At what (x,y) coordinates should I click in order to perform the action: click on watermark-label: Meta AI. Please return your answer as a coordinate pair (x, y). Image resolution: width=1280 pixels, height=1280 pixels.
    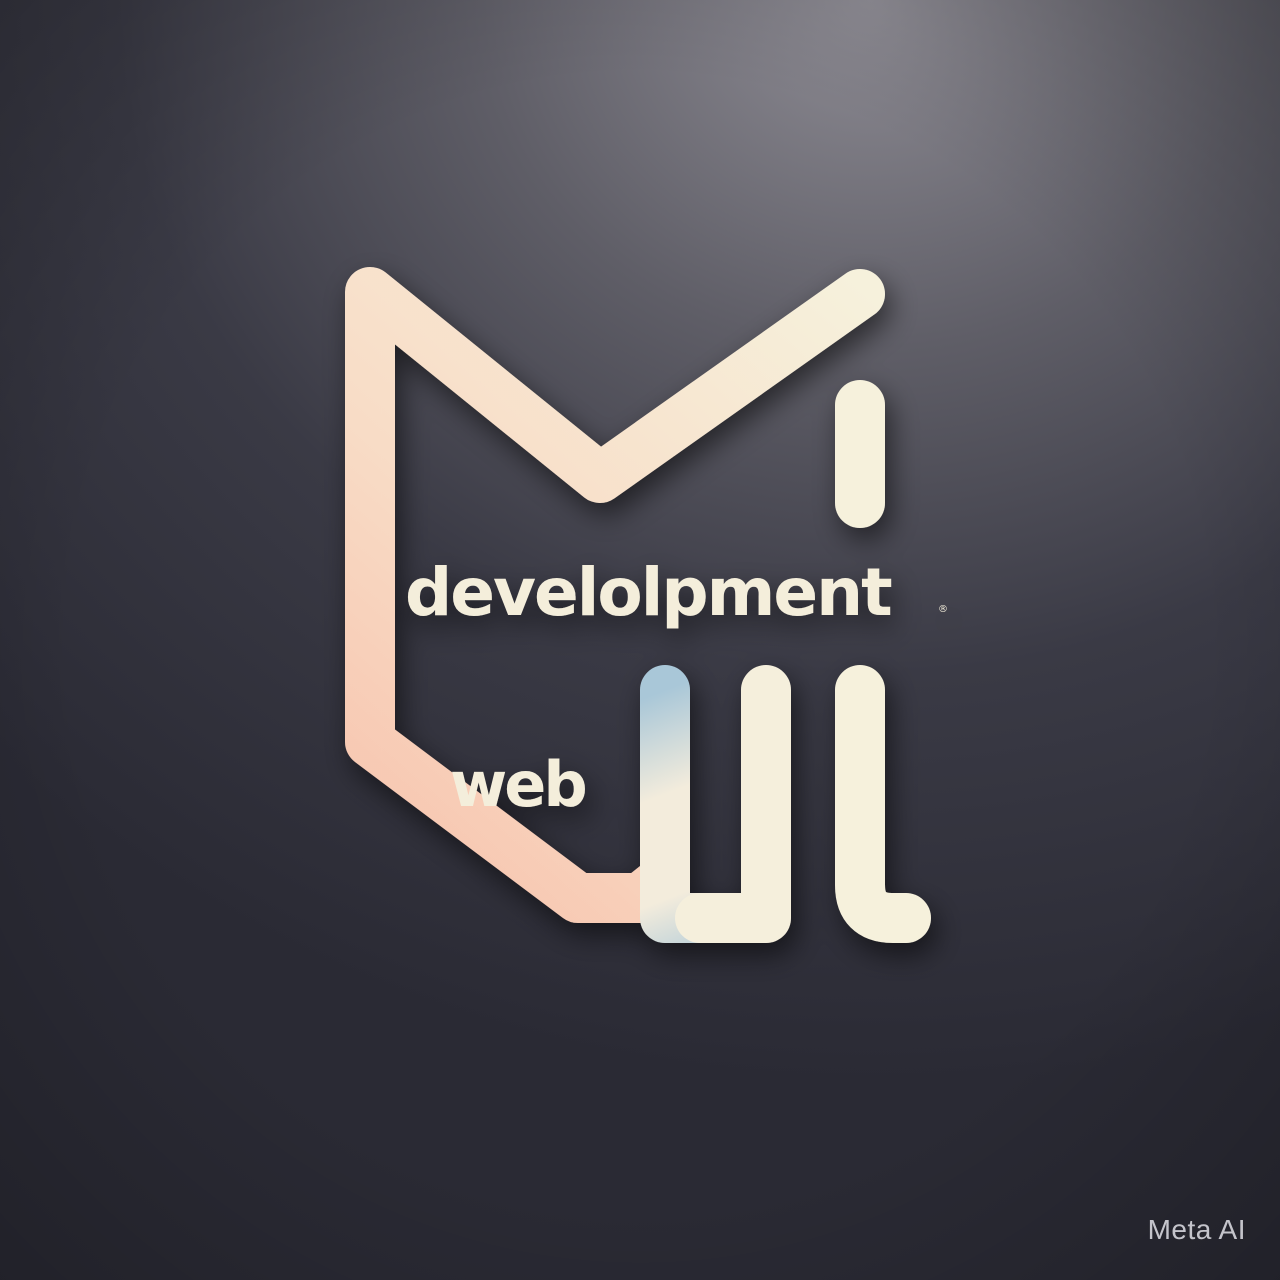
    Looking at the image, I should click on (1196, 1229).